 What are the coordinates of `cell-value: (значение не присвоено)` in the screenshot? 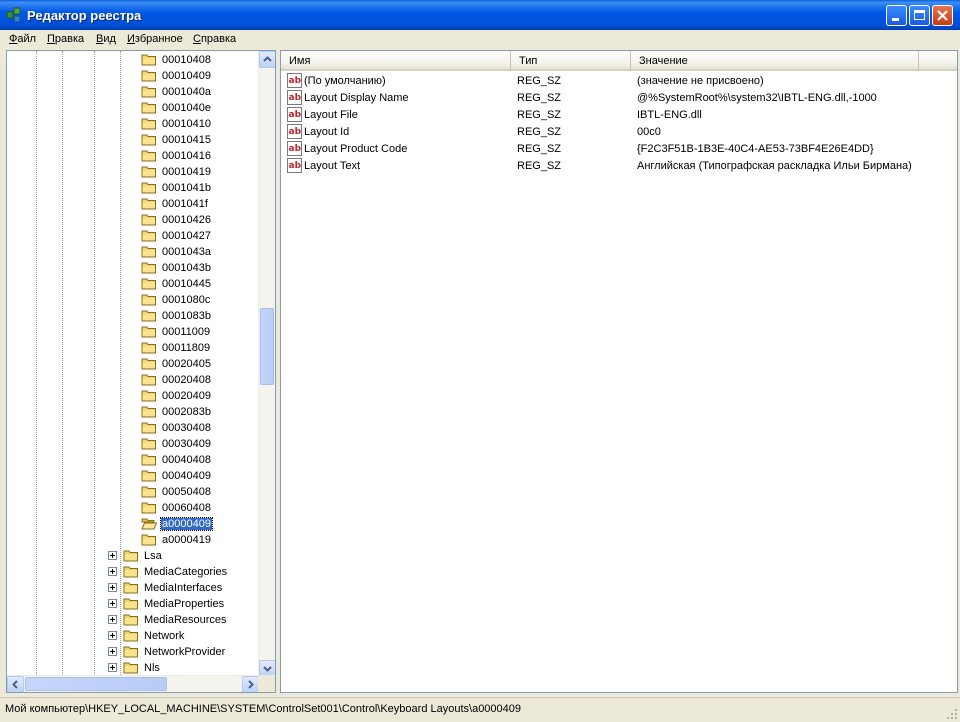 It's located at (700, 81).